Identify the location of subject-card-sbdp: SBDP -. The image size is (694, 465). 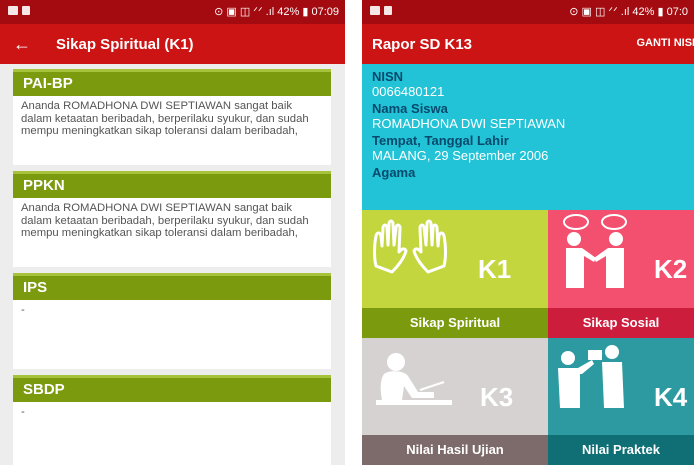
(172, 420).